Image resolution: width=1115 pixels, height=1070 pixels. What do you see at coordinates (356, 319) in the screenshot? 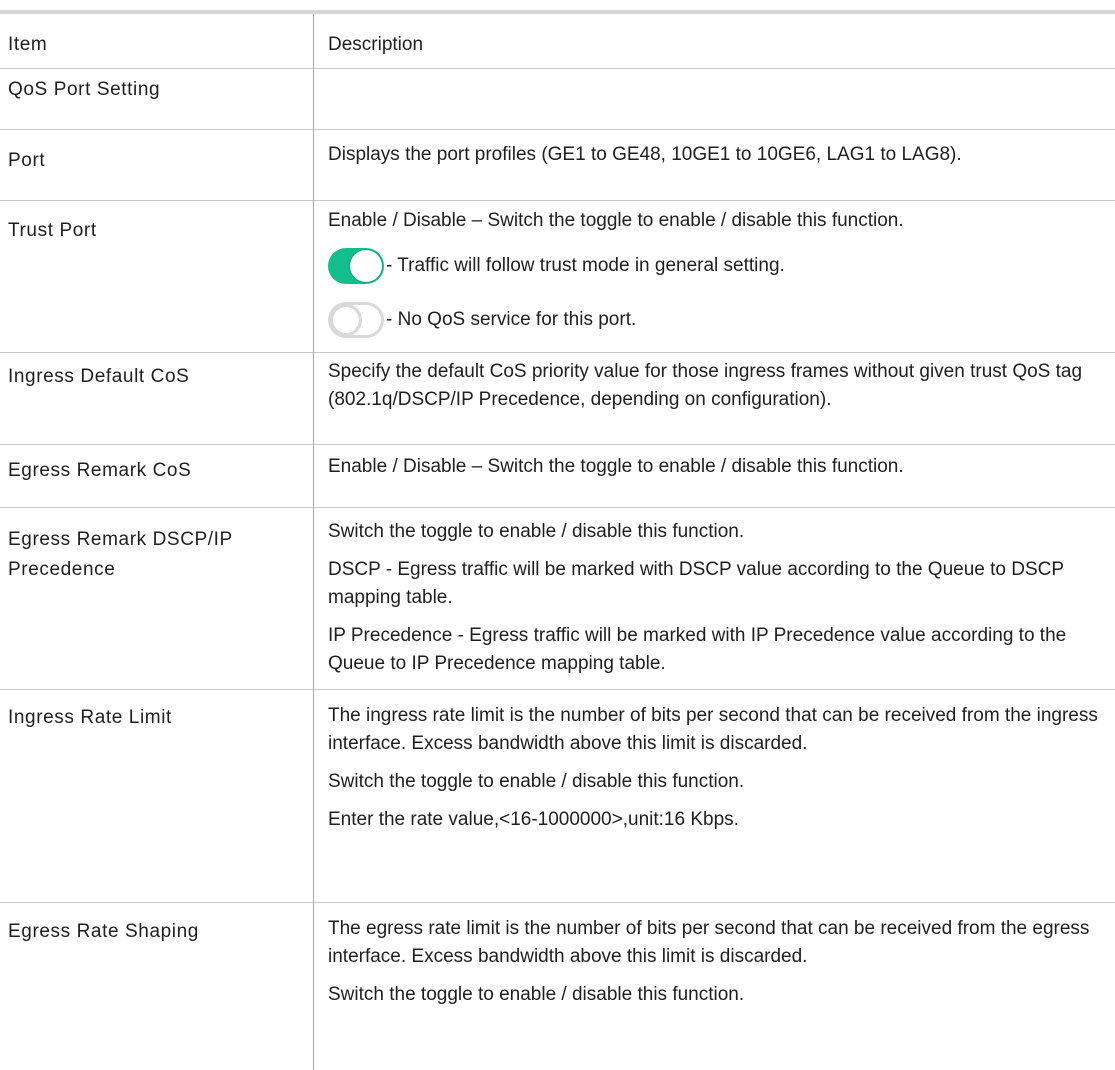
I see `toggle-off-icon` at bounding box center [356, 319].